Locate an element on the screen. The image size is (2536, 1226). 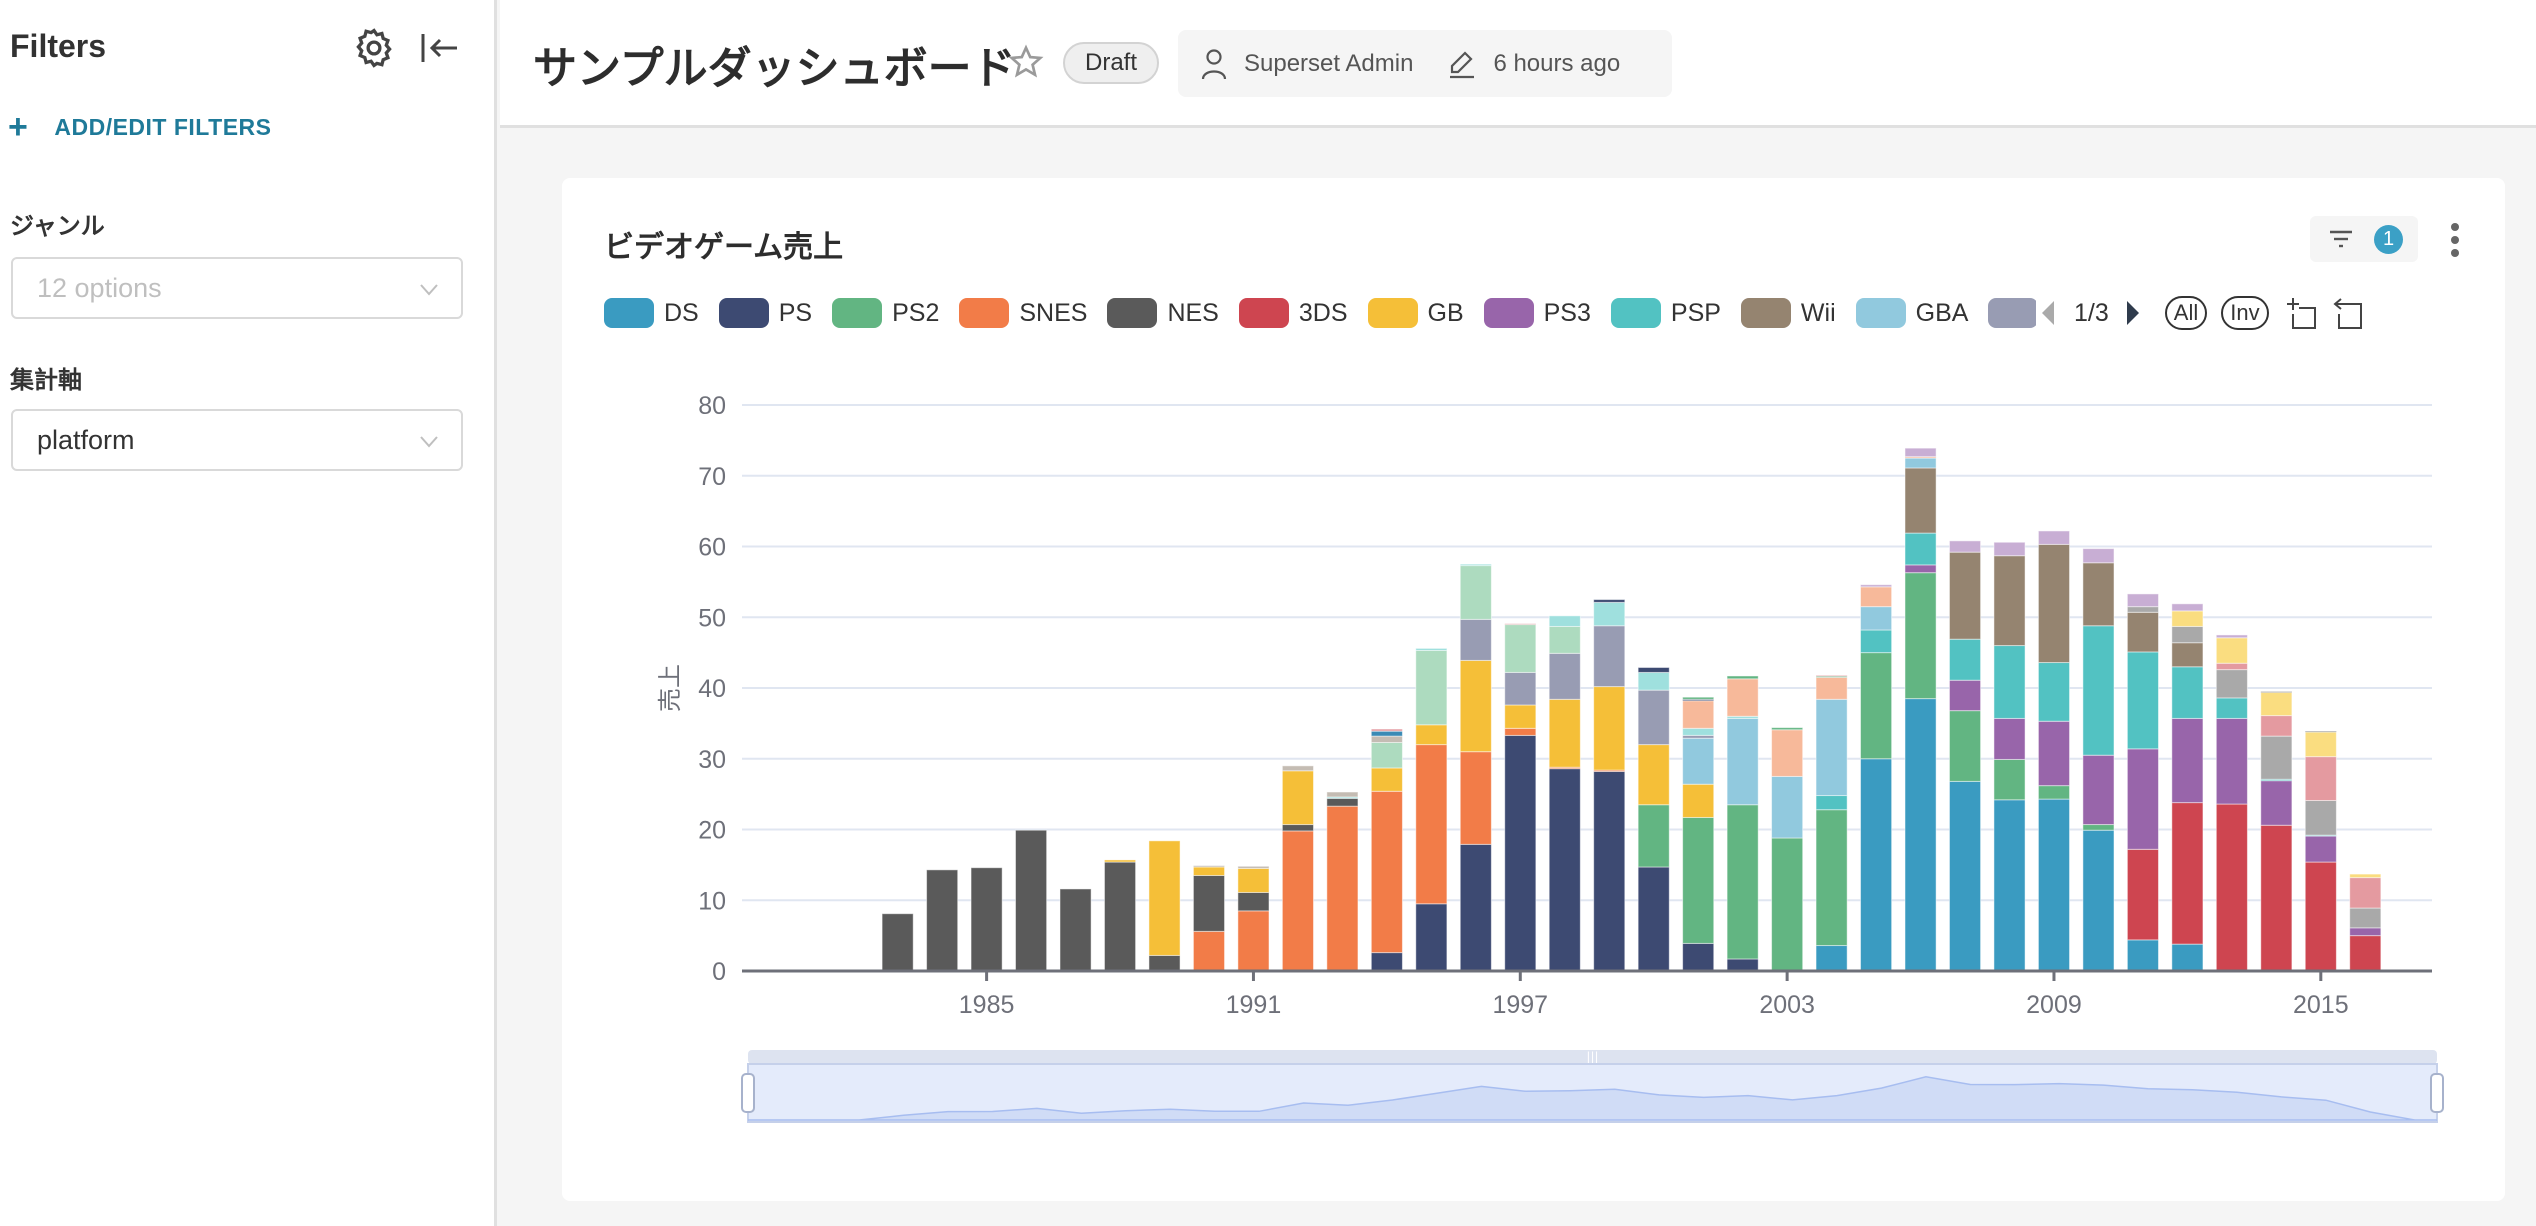
zoom-select-icon is located at coordinates (2302, 313).